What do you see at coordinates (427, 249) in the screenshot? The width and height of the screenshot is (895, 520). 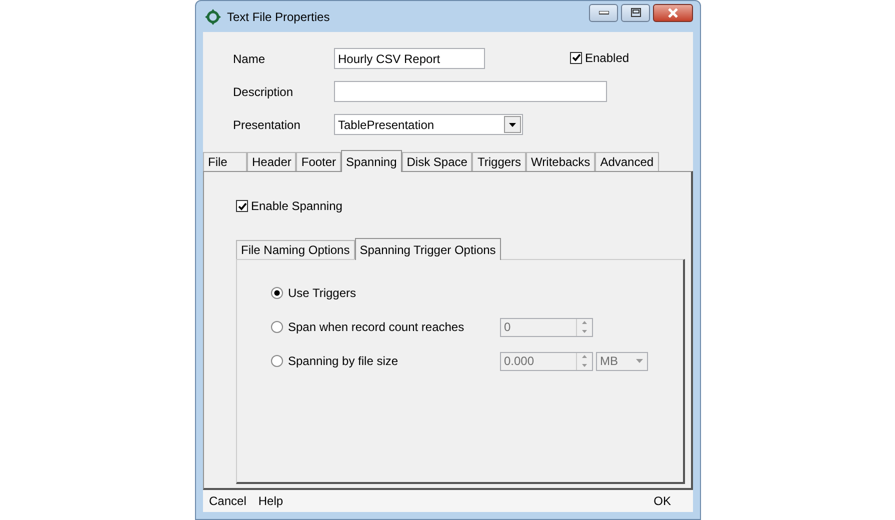 I see `tab: Spanning Trigger Options` at bounding box center [427, 249].